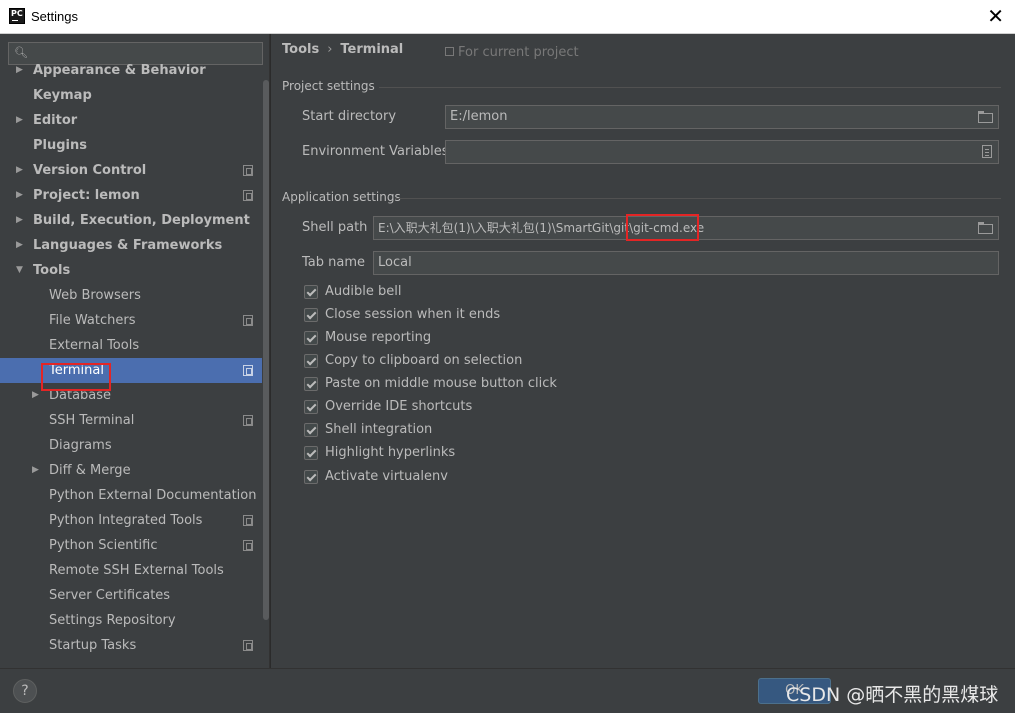  Describe the element at coordinates (131, 345) in the screenshot. I see `sidebar-item-external-tools: External Tools` at that location.